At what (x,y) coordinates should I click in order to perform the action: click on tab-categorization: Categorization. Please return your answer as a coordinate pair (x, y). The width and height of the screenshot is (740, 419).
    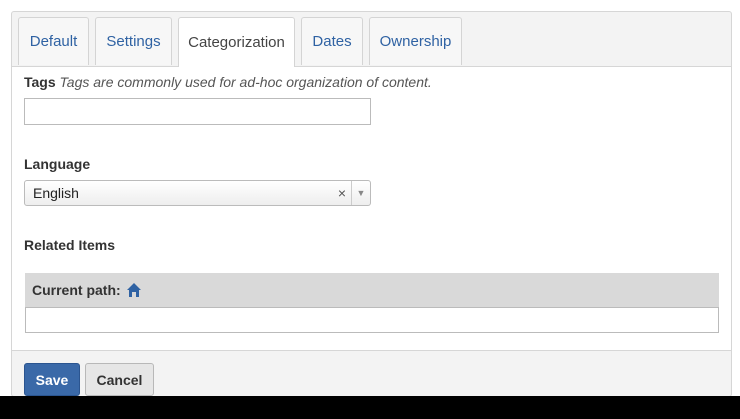
    Looking at the image, I should click on (236, 42).